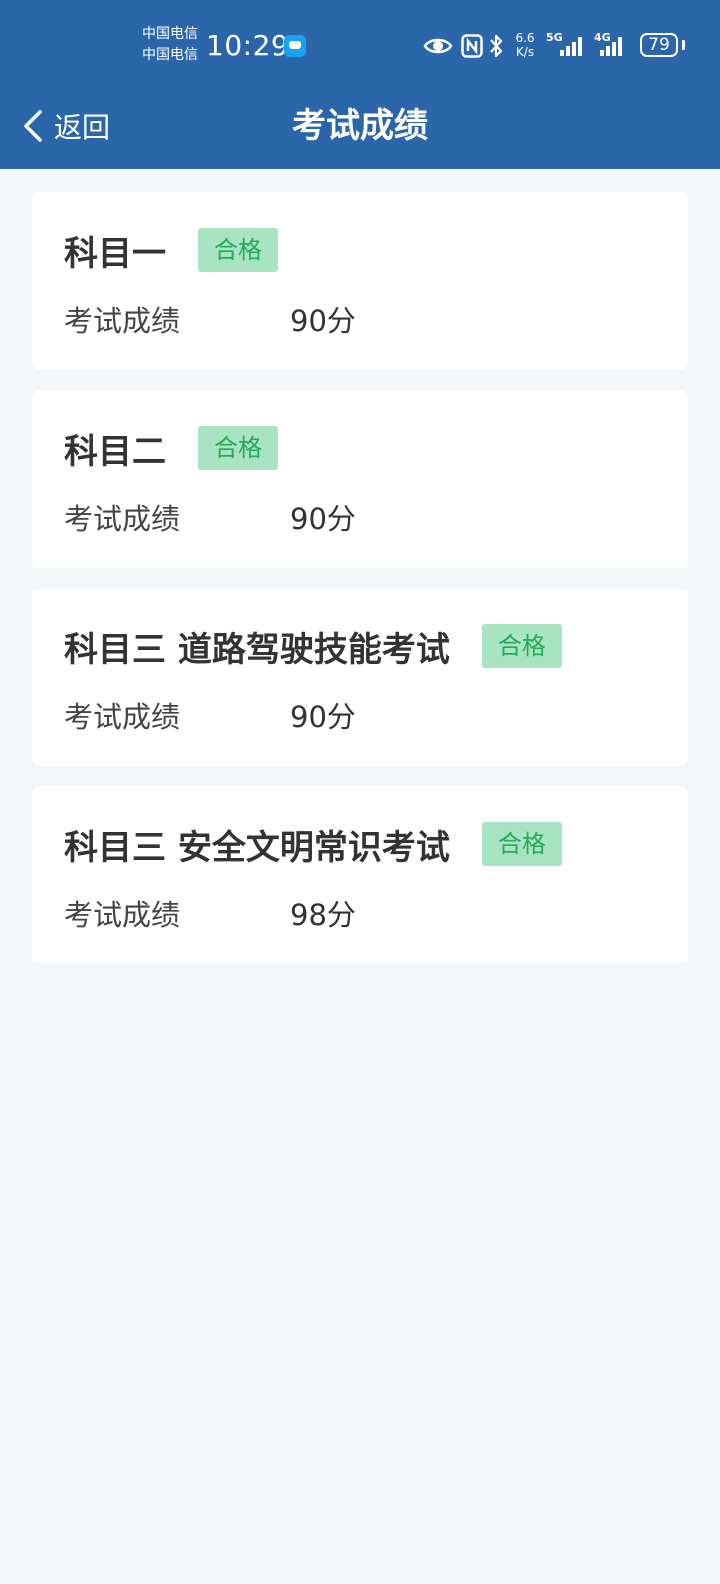 This screenshot has height=1584, width=720. Describe the element at coordinates (170, 45) in the screenshot. I see `carrier-info: 中国电信 中国电信` at that location.